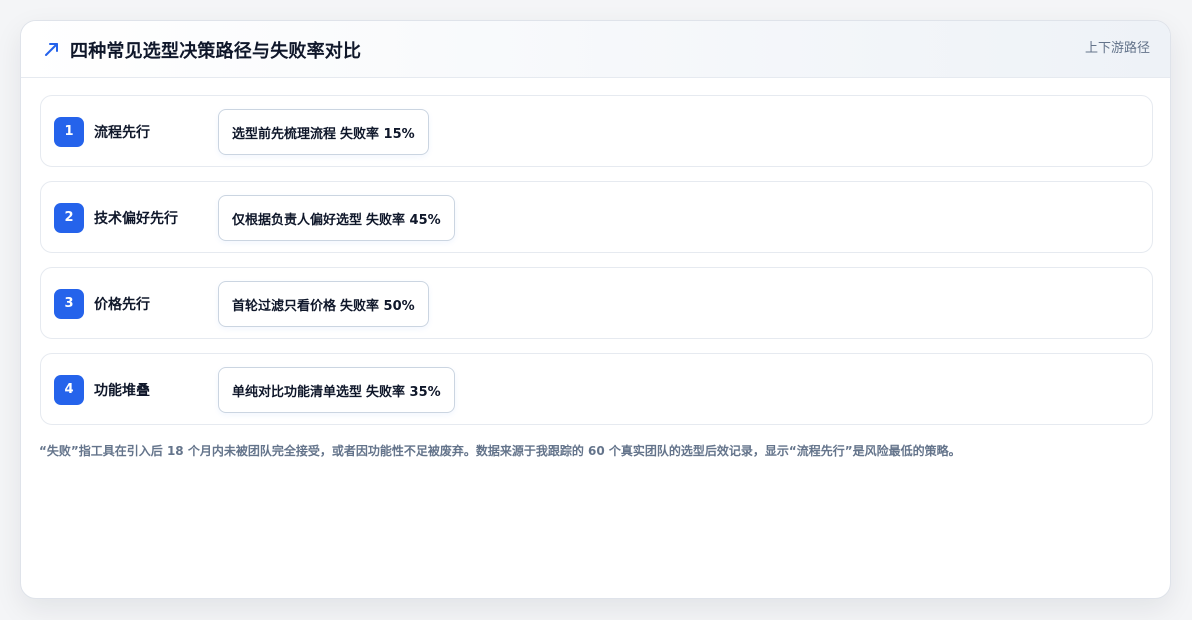  I want to click on path-name: 功能堆叠, so click(122, 391).